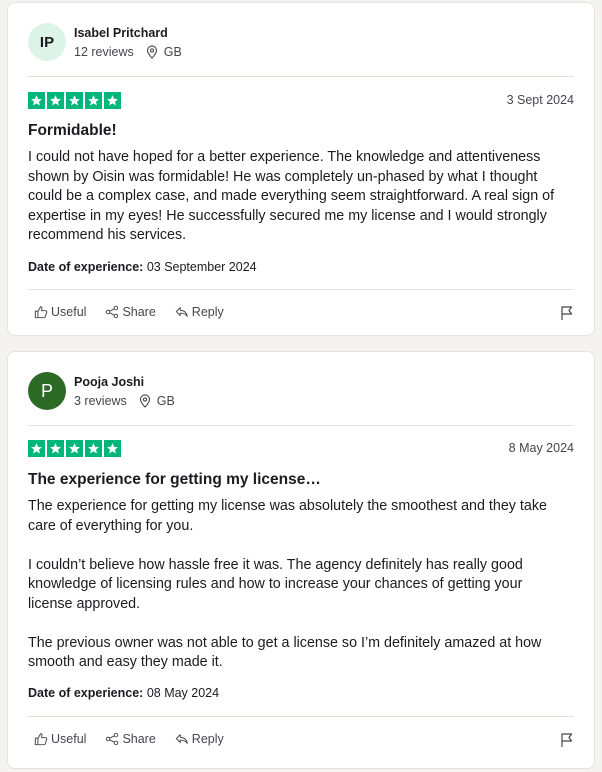 The width and height of the screenshot is (602, 772). I want to click on date-of-experience: Date of experience: 08 May 2024, so click(123, 693).